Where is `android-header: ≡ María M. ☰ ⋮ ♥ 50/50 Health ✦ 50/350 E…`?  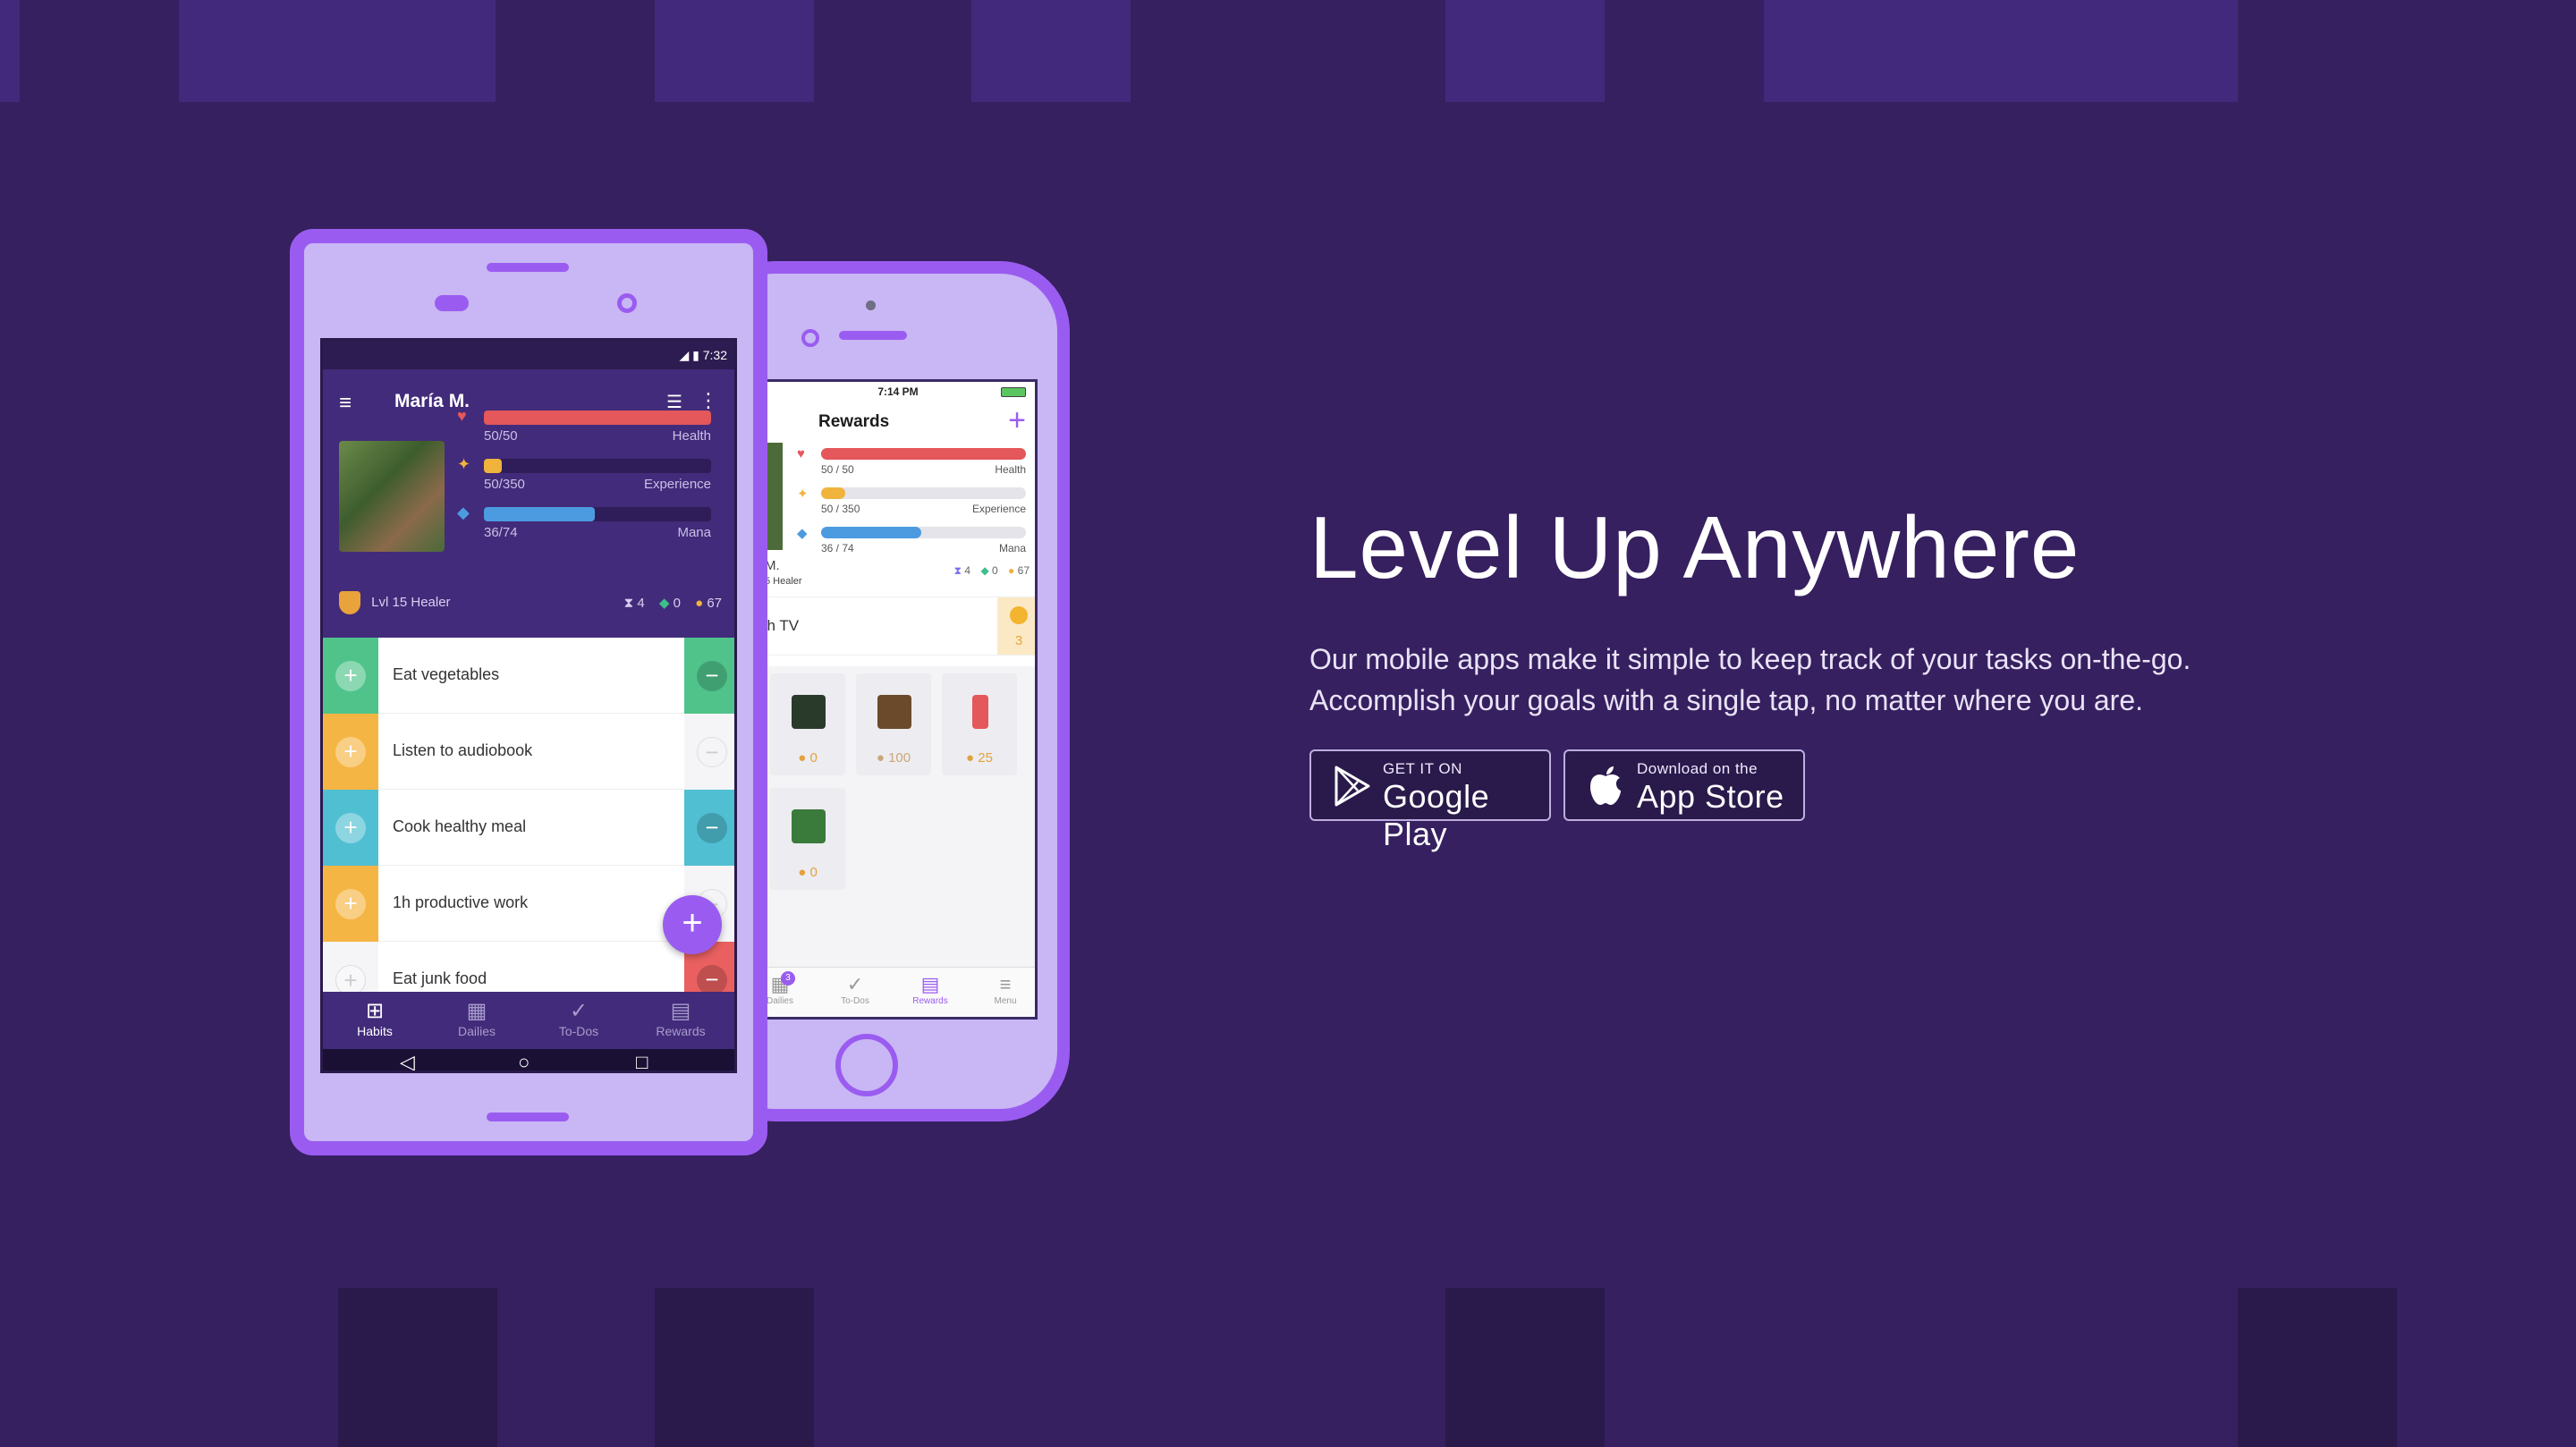 android-header: ≡ María M. ☰ ⋮ ♥ 50/50 Health ✦ 50/350 E… is located at coordinates (528, 503).